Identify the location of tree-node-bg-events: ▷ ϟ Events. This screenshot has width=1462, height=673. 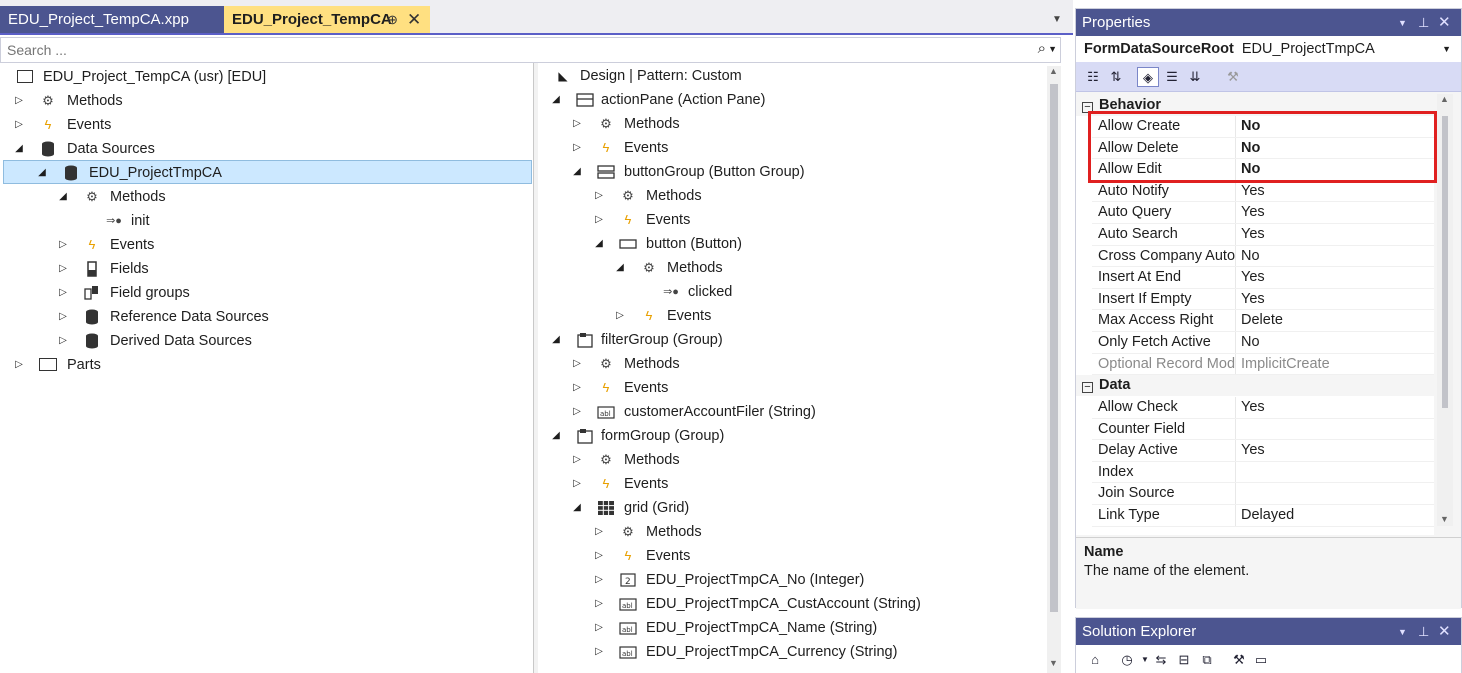
(813, 220).